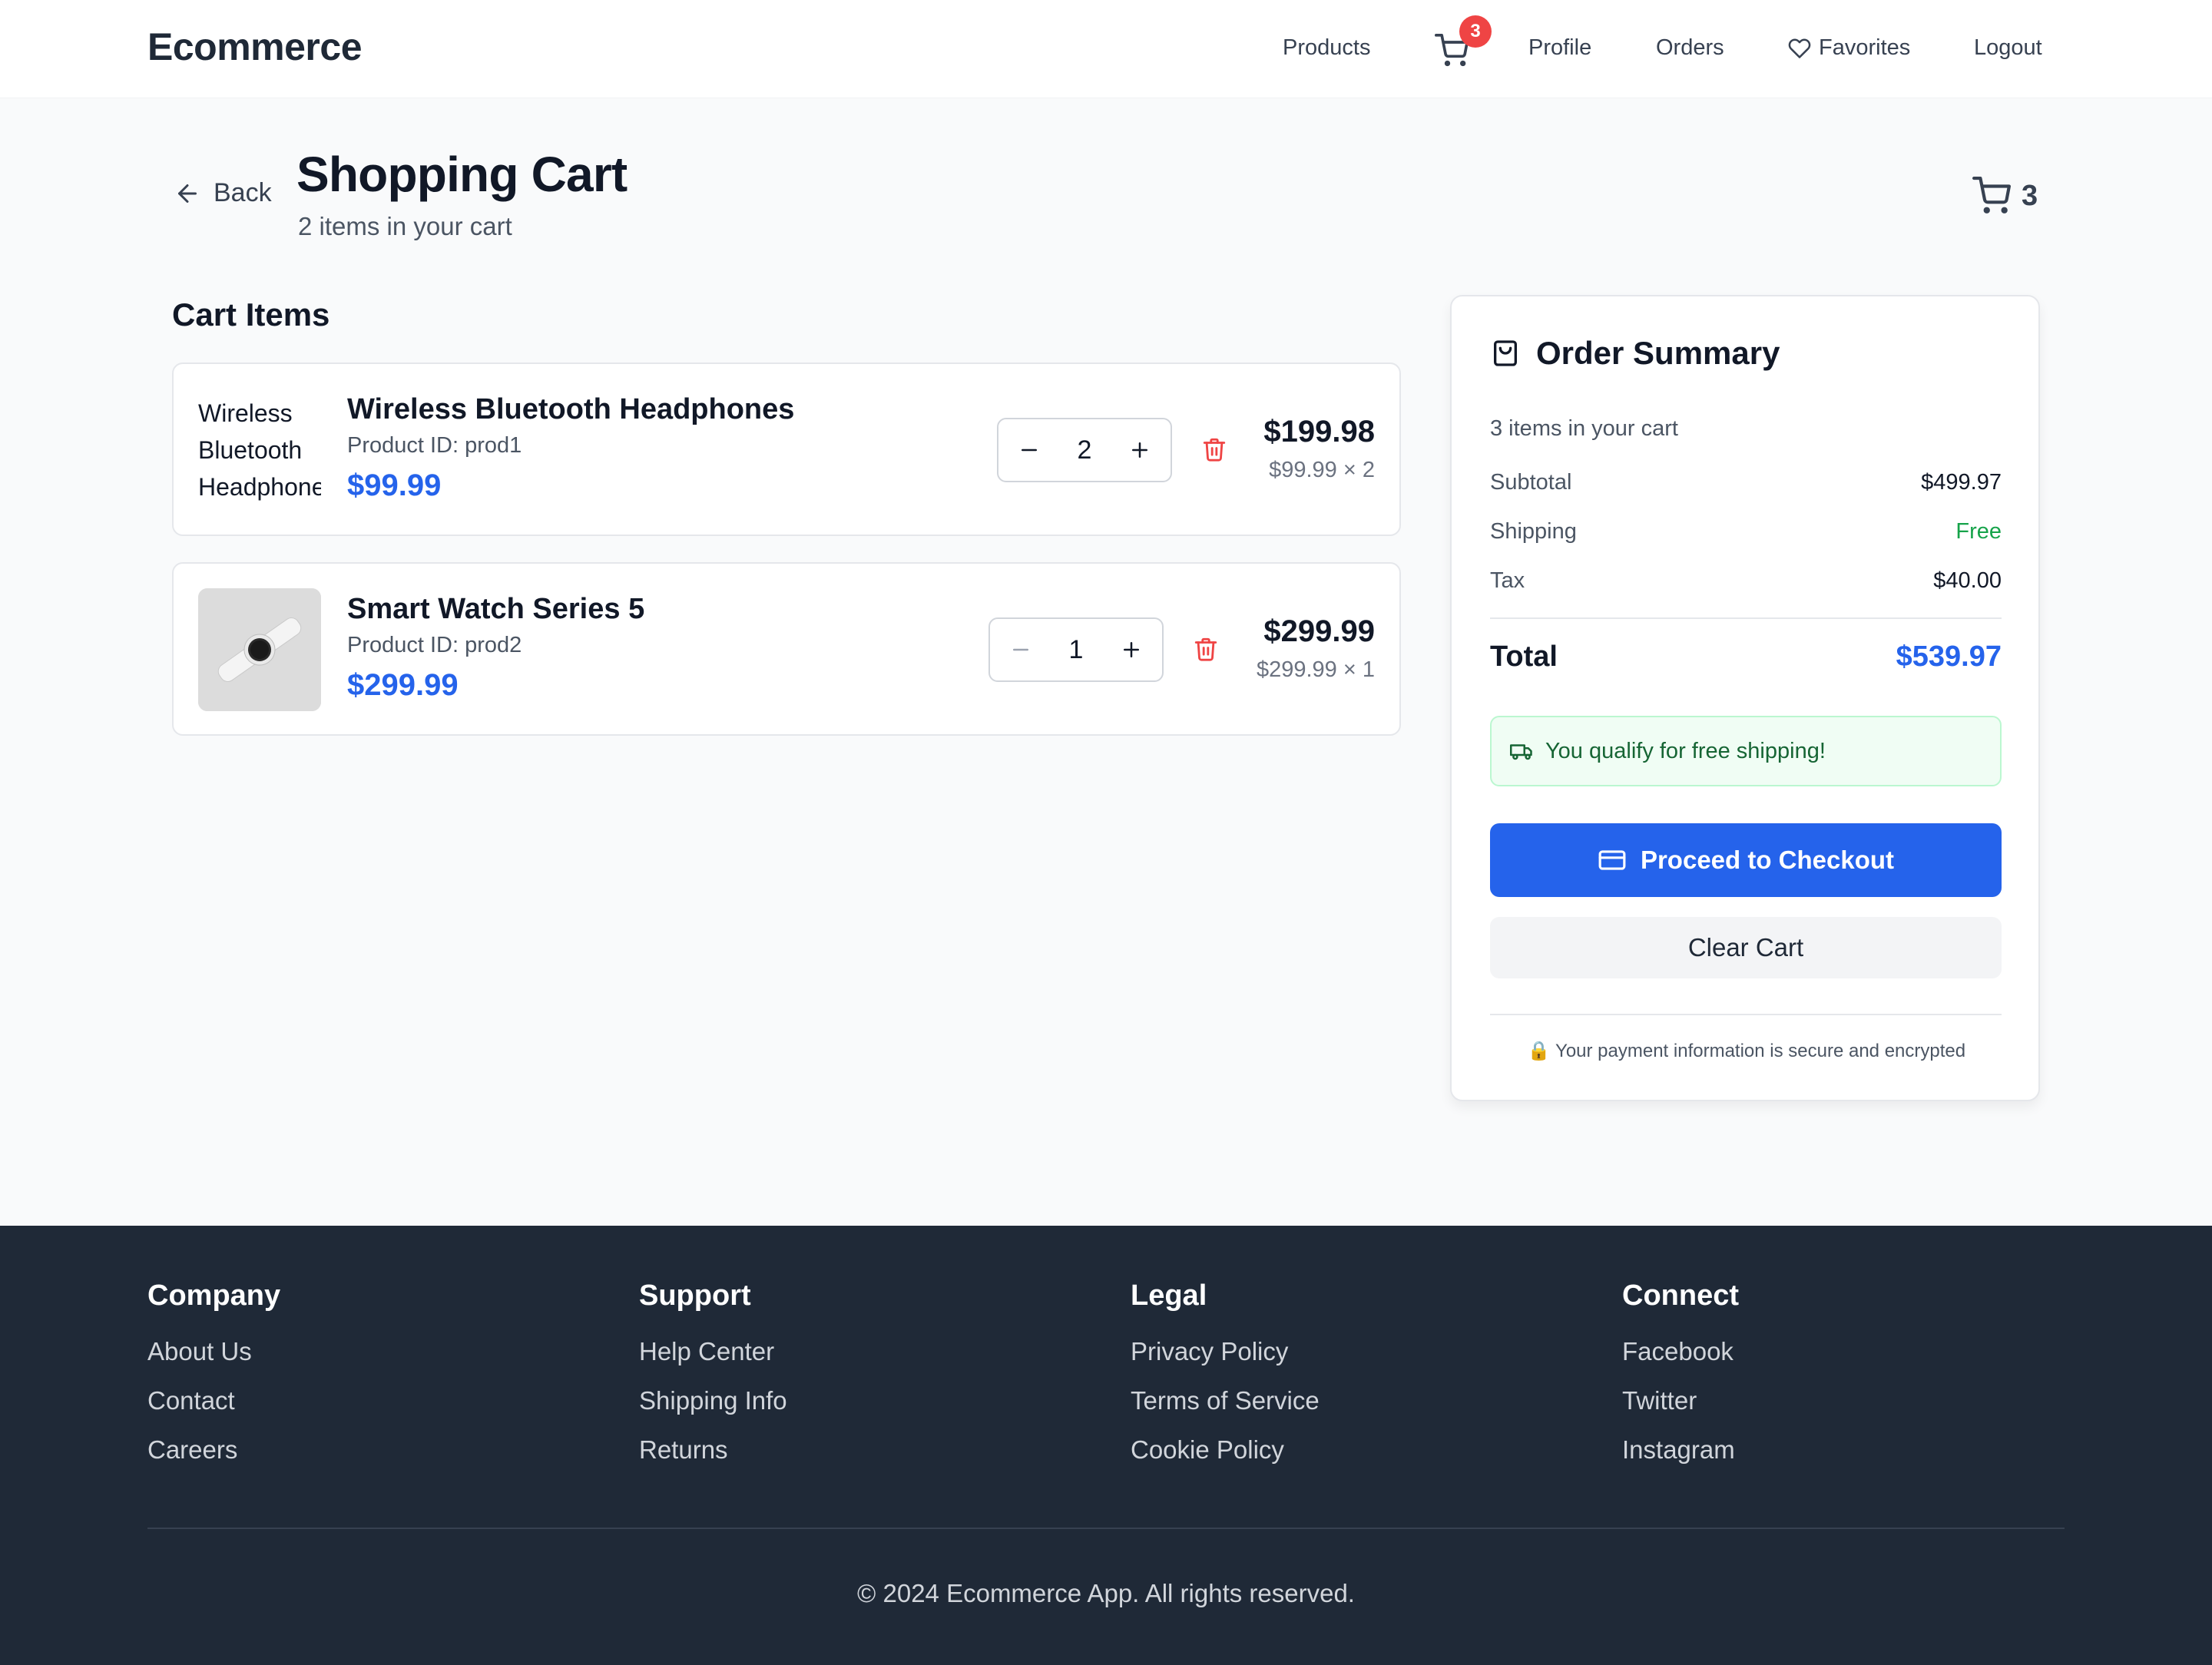 This screenshot has height=1665, width=2212. I want to click on proceed-to-checkout-button: Proceed to Checkout, so click(1746, 860).